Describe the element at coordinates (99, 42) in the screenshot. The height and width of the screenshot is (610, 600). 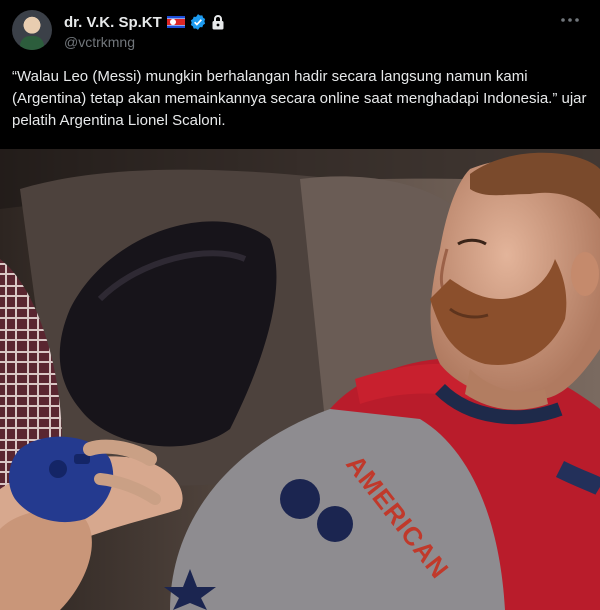
I see `author-handle: @vctrkmng` at that location.